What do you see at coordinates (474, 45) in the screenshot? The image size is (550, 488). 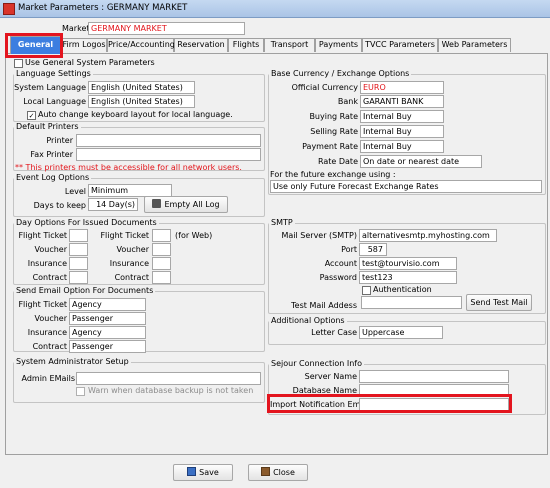 I see `tab-web-parameters: Web Parameters` at bounding box center [474, 45].